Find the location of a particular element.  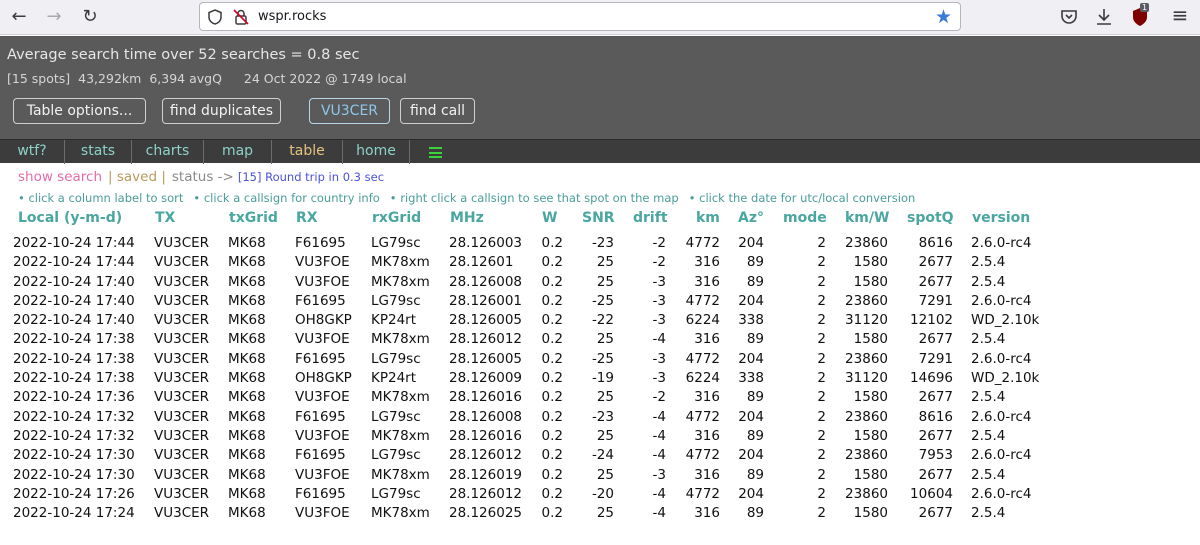

cell-local: 2022-10-24 17:36 is located at coordinates (74, 397).